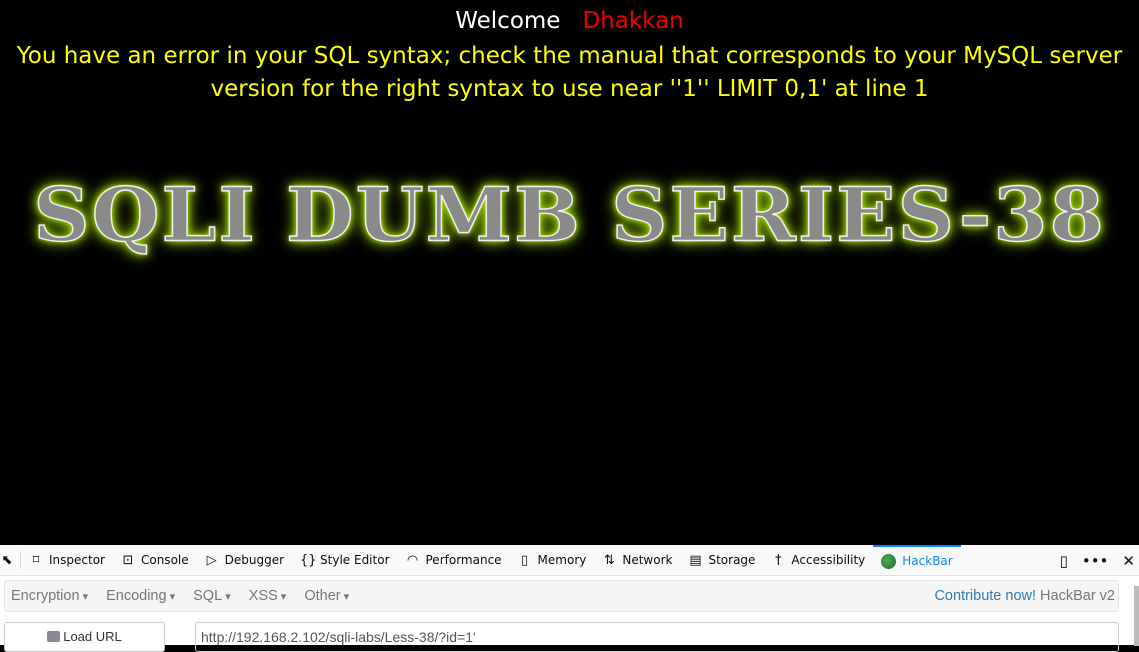 This screenshot has width=1139, height=652. Describe the element at coordinates (36, 560) in the screenshot. I see `inspector-icon: ⌑` at that location.